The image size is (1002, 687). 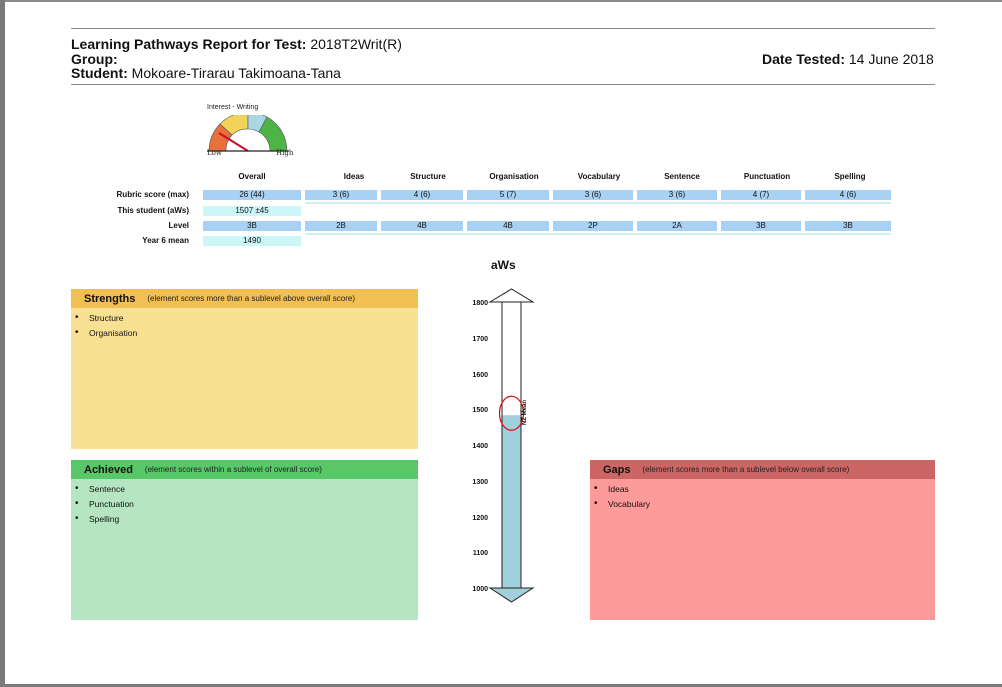 What do you see at coordinates (106, 318) in the screenshot?
I see `strengths-item: Structure` at bounding box center [106, 318].